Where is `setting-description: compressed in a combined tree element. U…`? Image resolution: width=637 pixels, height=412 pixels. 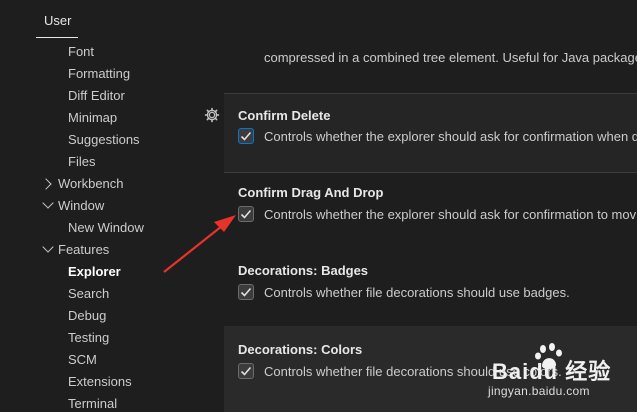 setting-description: compressed in a combined tree element. U… is located at coordinates (450, 57).